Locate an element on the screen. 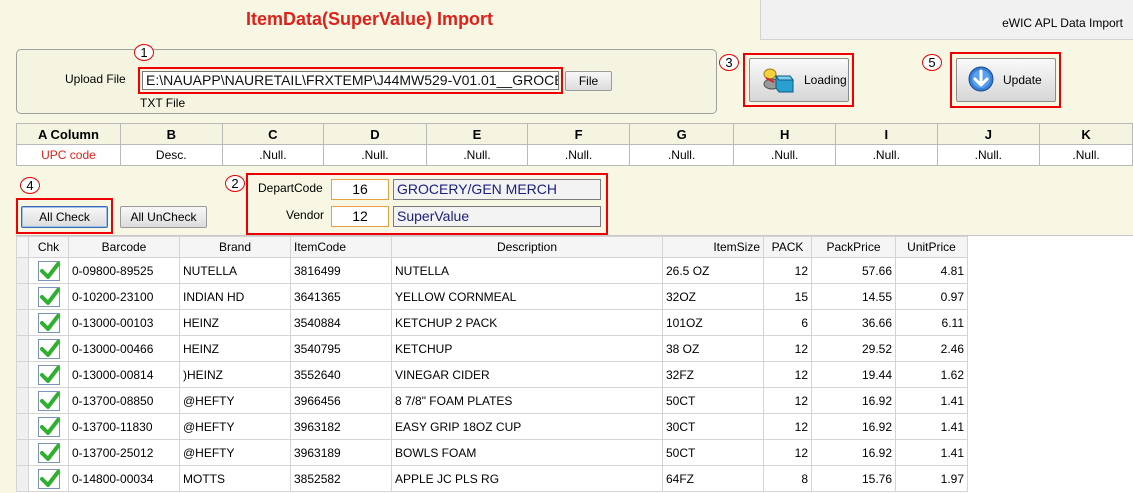 Image resolution: width=1133 pixels, height=493 pixels. barcode-cell: 0-10200-23100 is located at coordinates (124, 296).